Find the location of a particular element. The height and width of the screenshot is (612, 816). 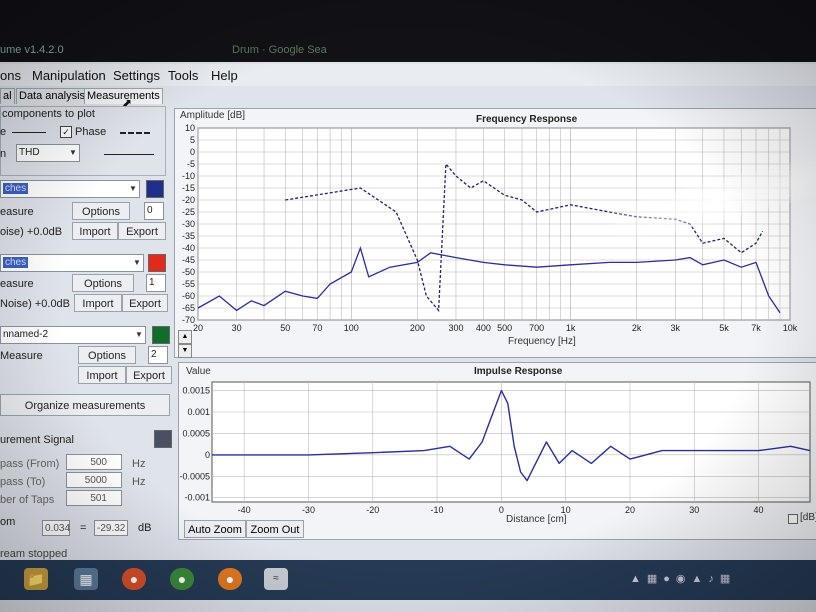

bandpass-from-input: 500 is located at coordinates (94, 462).